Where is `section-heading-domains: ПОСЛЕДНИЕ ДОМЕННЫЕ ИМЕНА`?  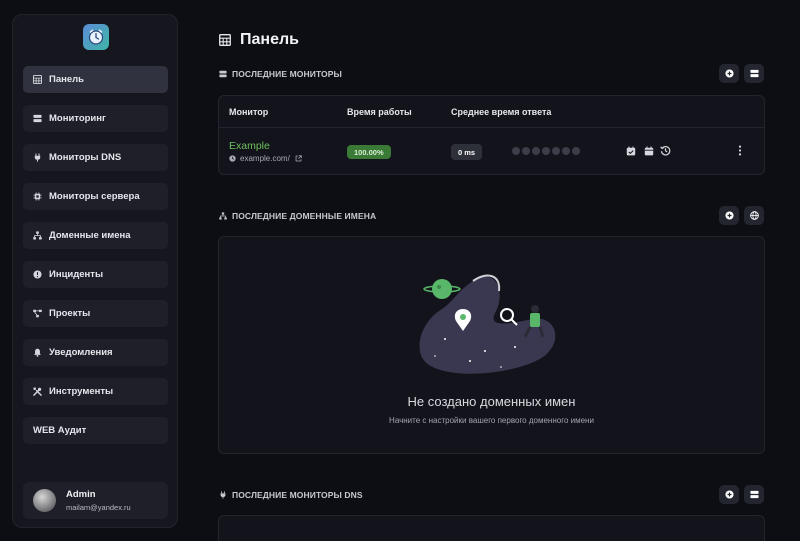 section-heading-domains: ПОСЛЕДНИЕ ДОМЕННЫЕ ИМЕНА is located at coordinates (297, 216).